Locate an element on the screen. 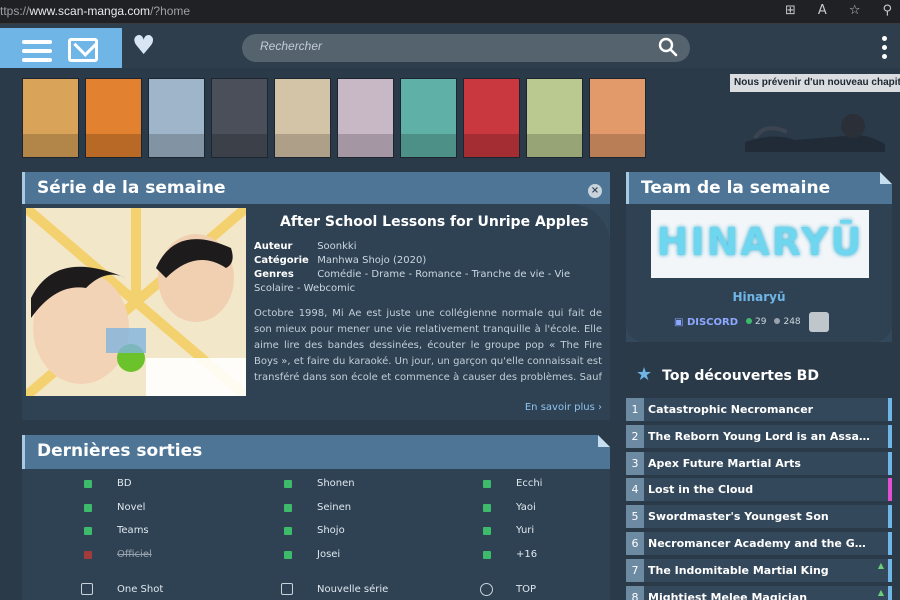  team-card: HINARYŪ Hinaryū ▣ DISCORD 29 248 is located at coordinates (759, 273).